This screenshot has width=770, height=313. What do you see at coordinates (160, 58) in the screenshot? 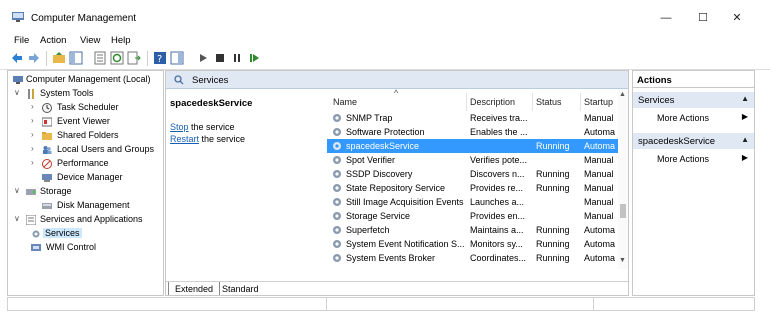
I see `help-icon: ?` at bounding box center [160, 58].